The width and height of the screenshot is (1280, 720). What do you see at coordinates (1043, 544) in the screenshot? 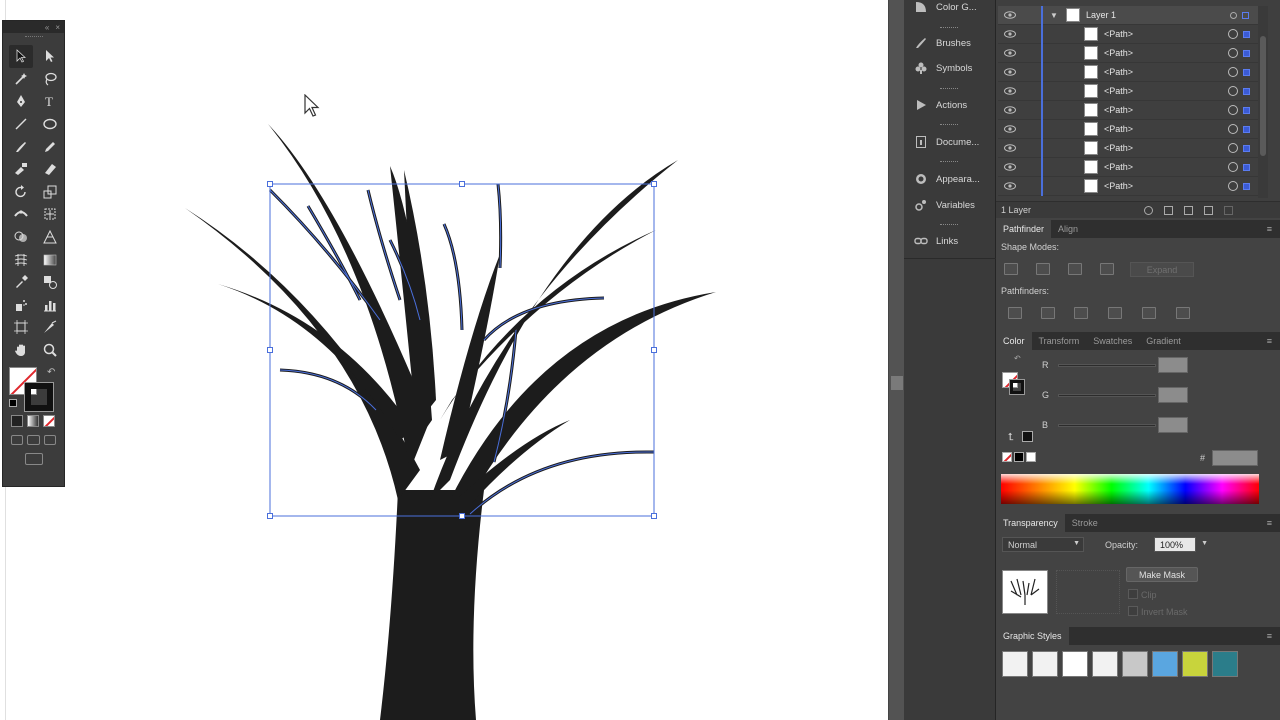
I see `blend-mode-select: Normal ▼` at bounding box center [1043, 544].